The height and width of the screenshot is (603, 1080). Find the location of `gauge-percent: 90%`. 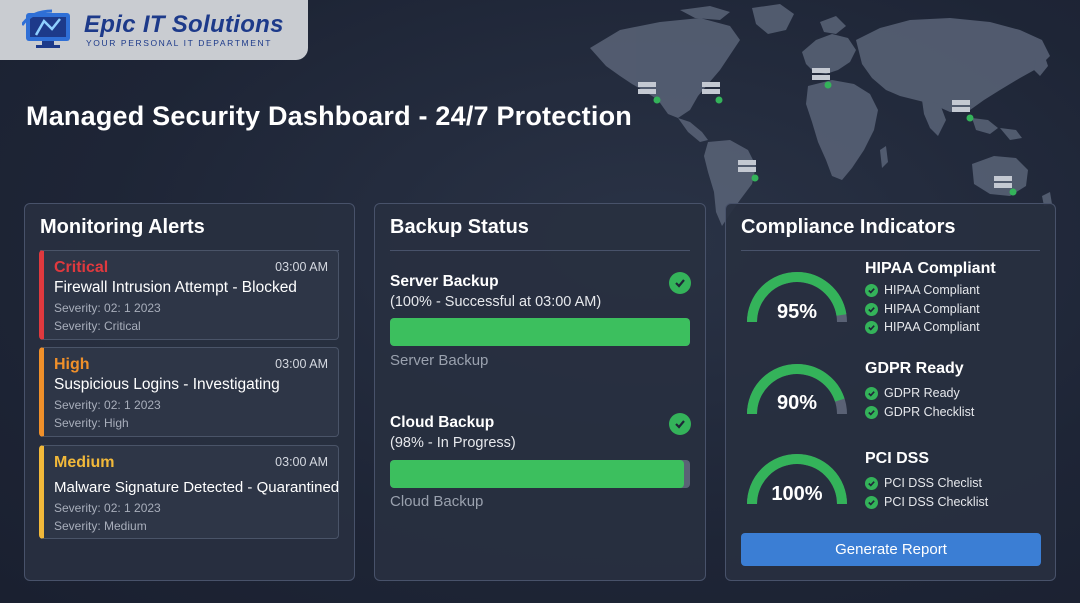

gauge-percent: 90% is located at coordinates (797, 403).